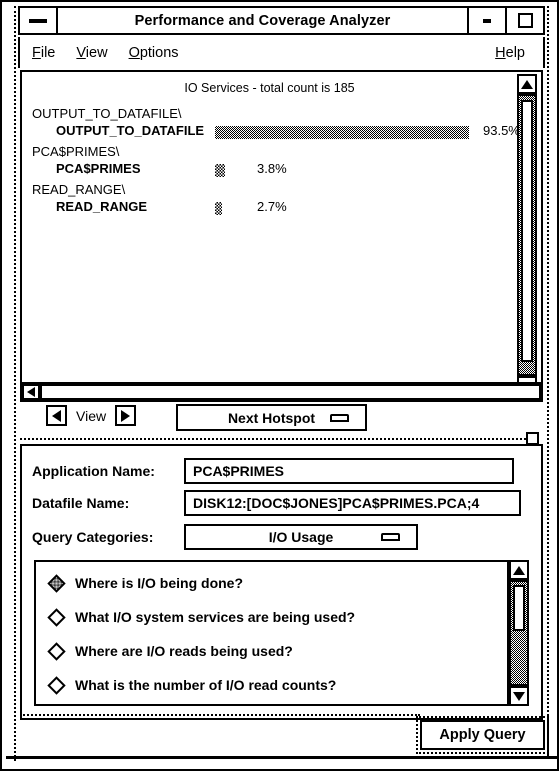  I want to click on arrow-left-icon, so click(56, 415).